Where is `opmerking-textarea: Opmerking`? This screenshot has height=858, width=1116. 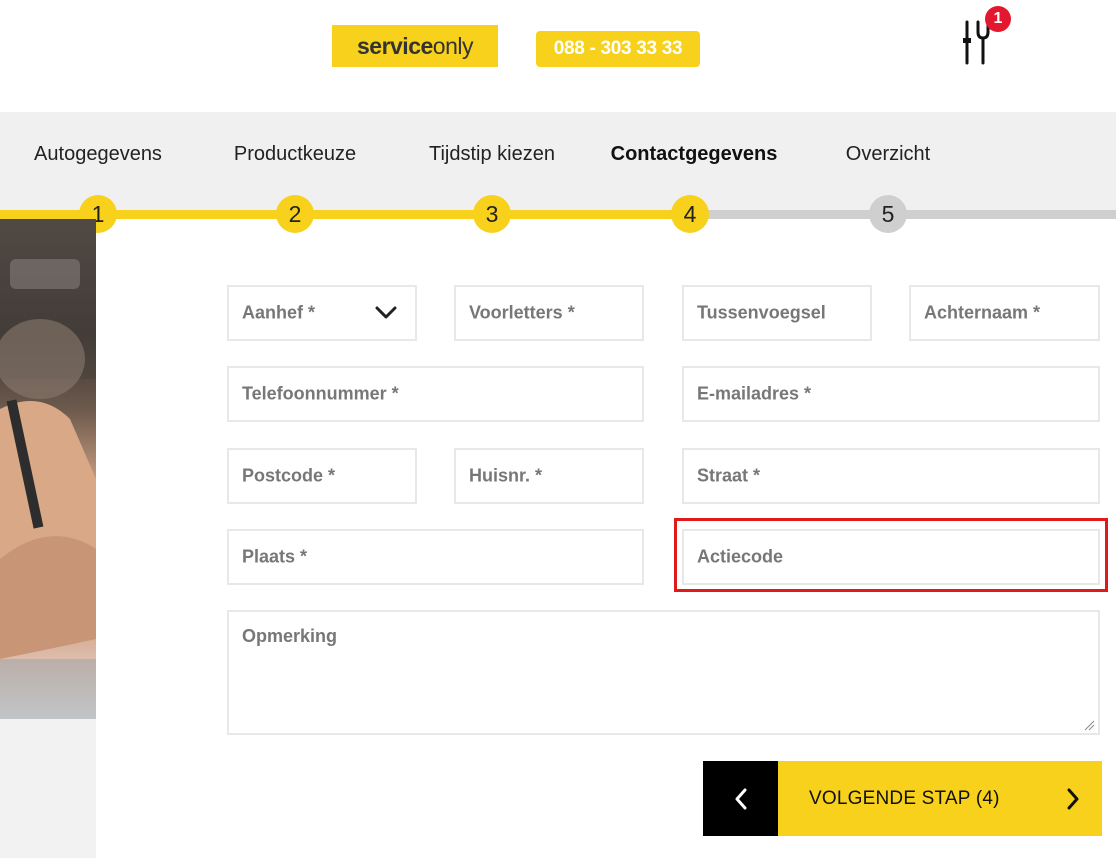
opmerking-textarea: Opmerking is located at coordinates (663, 672).